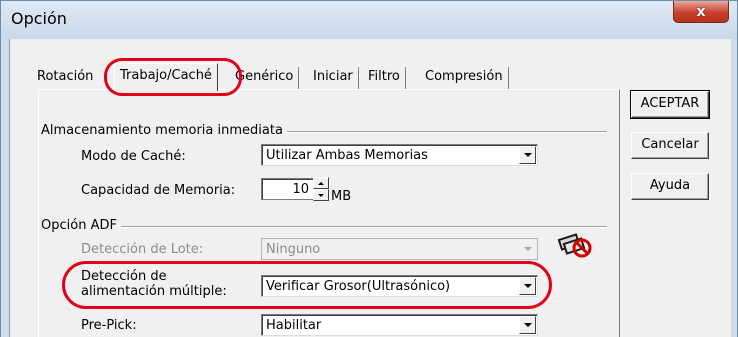 The width and height of the screenshot is (738, 337). I want to click on spin-up-button, so click(321, 183).